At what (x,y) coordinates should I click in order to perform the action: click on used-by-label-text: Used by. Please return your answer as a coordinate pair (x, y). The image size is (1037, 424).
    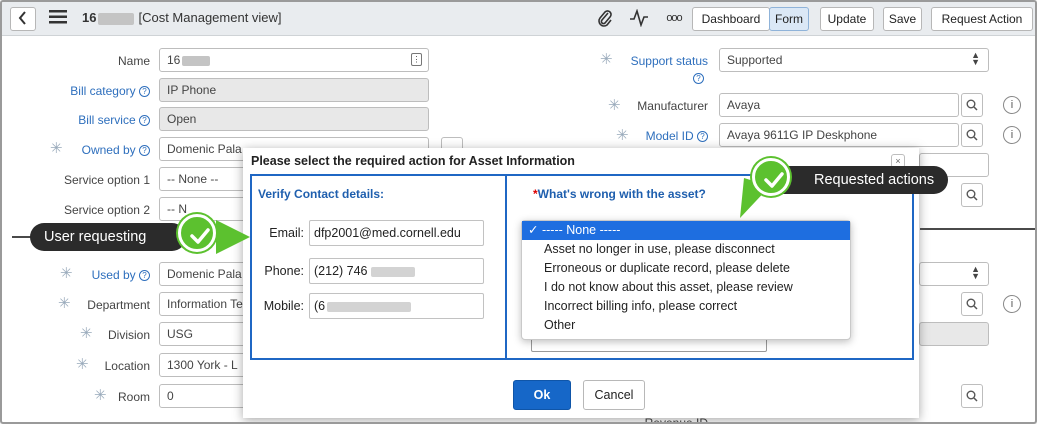
    Looking at the image, I should click on (113, 275).